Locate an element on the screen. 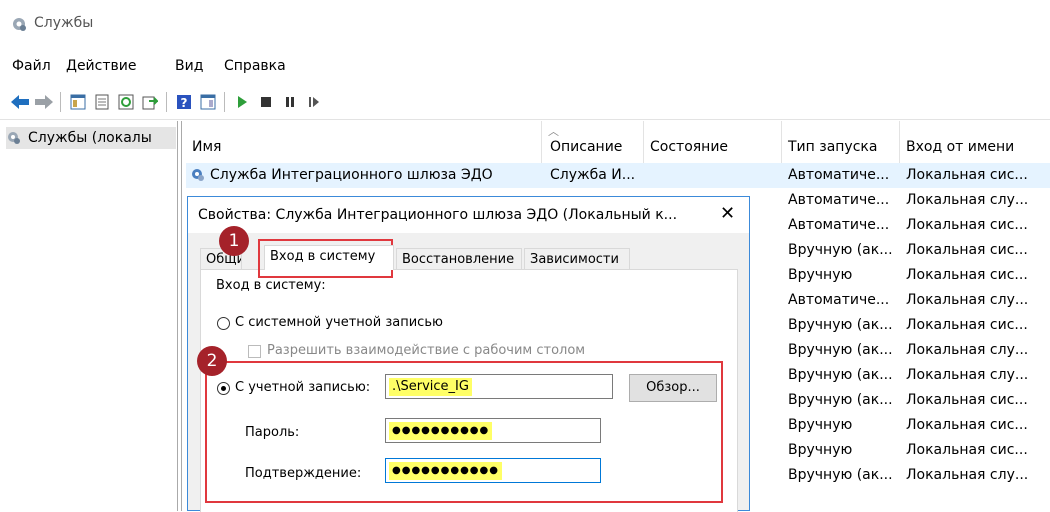  tree-node-services: Службы (локалы is located at coordinates (91, 138).